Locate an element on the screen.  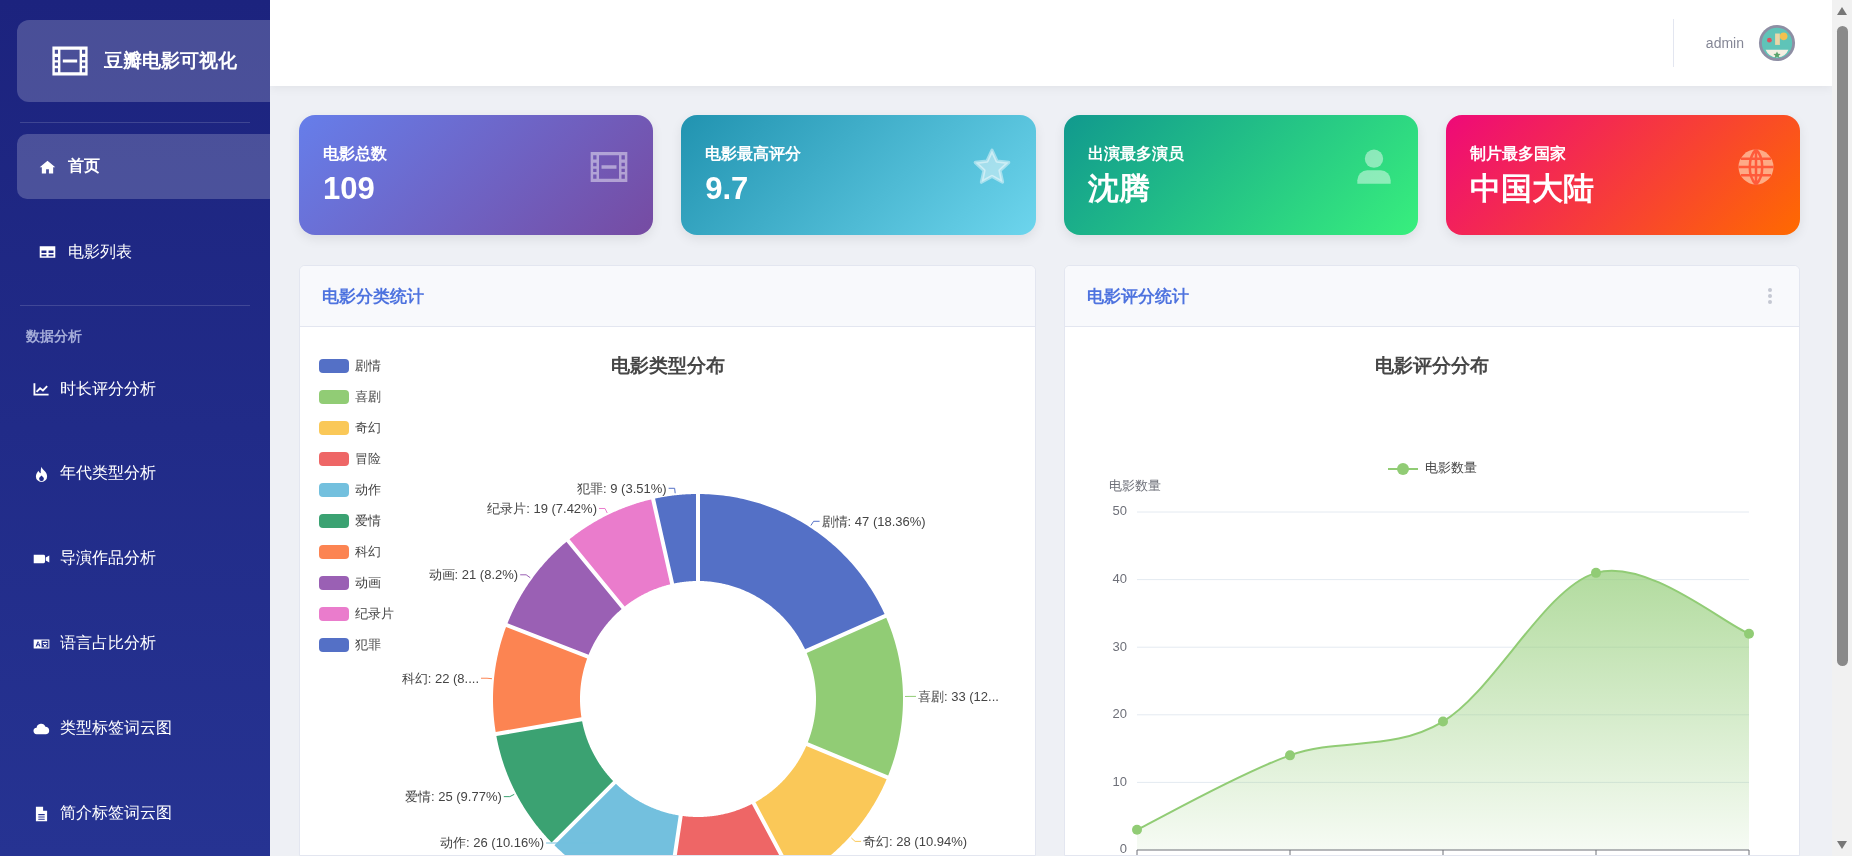
legend-label: 爱情 is located at coordinates (368, 521).